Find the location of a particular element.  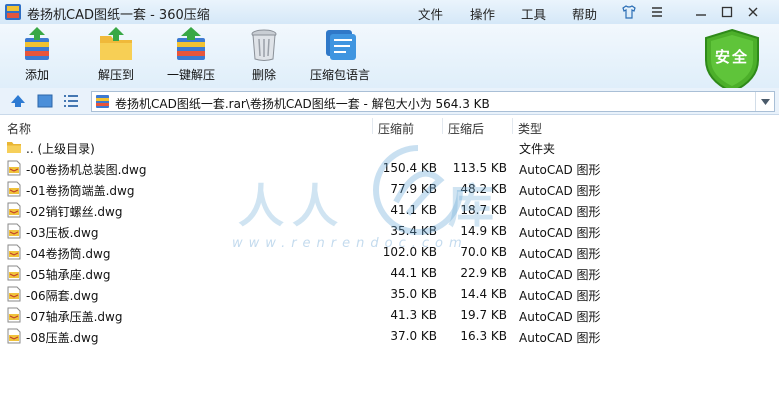

title-bar: 卷扬机CAD图纸一套 - 360压缩 文件 操作 工具 帮助 is located at coordinates (389, 12).